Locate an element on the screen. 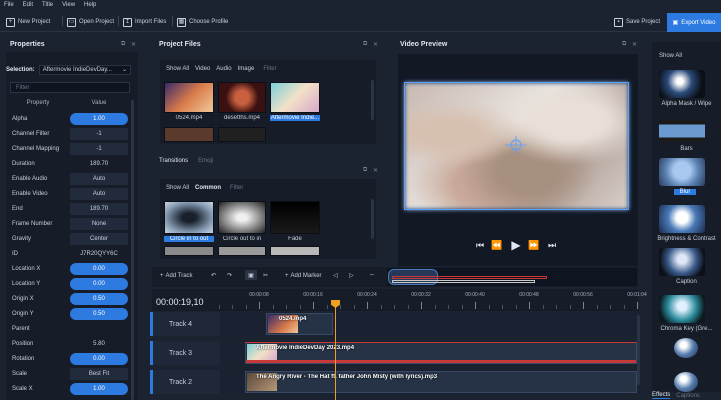 The height and width of the screenshot is (400, 721). snap-icon: ▣ is located at coordinates (251, 275).